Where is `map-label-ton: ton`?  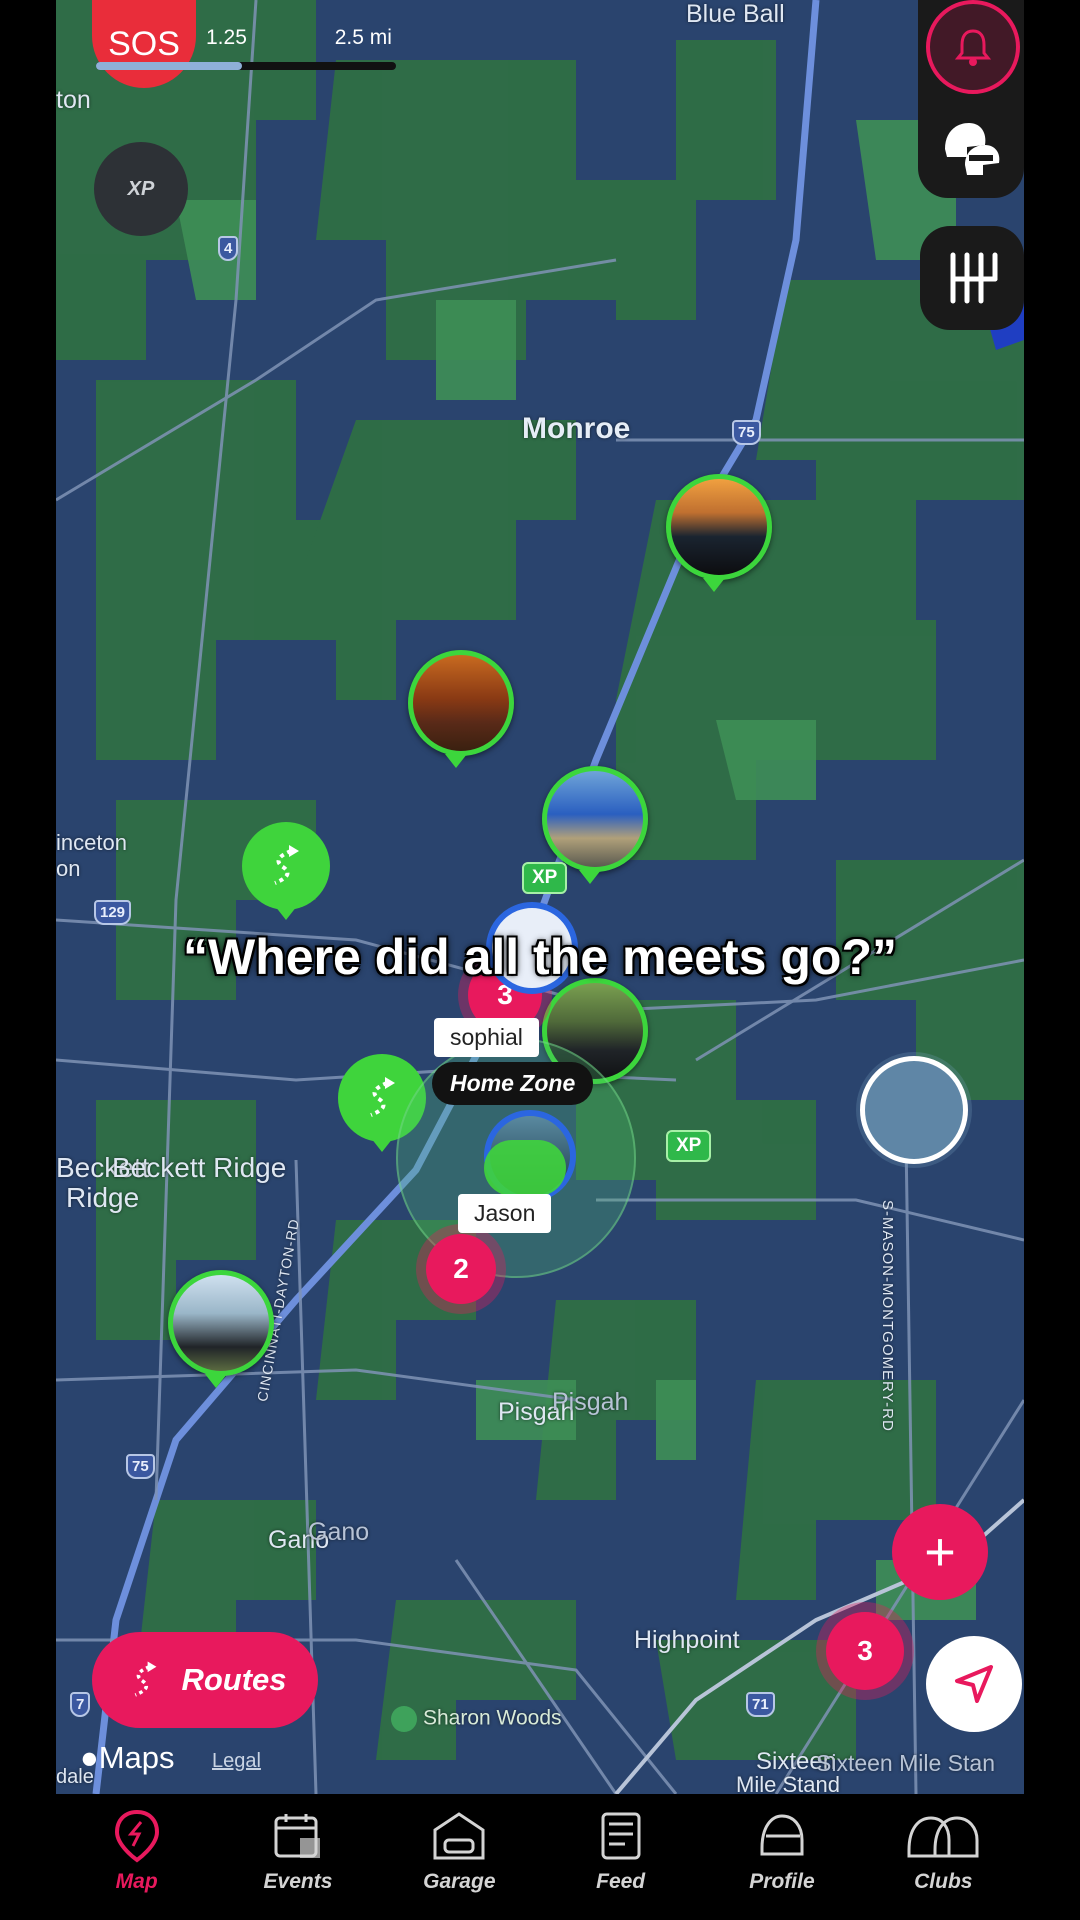
map-label-ton: ton is located at coordinates (73, 100).